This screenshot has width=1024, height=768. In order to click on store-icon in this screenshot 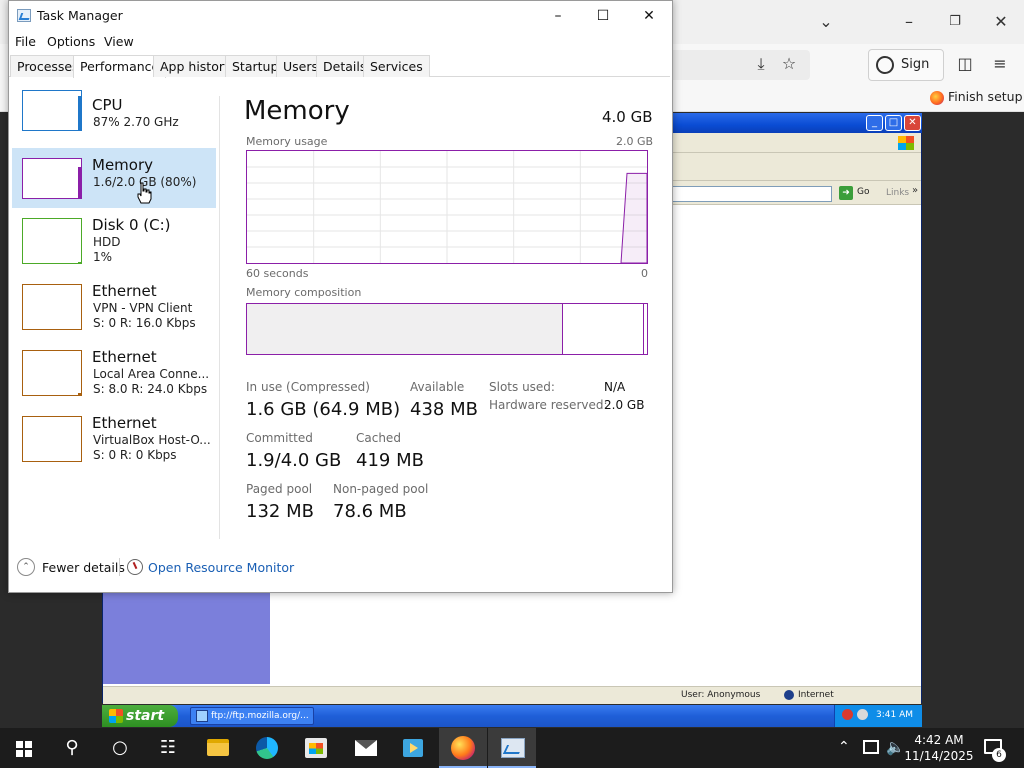, I will do `click(316, 748)`.